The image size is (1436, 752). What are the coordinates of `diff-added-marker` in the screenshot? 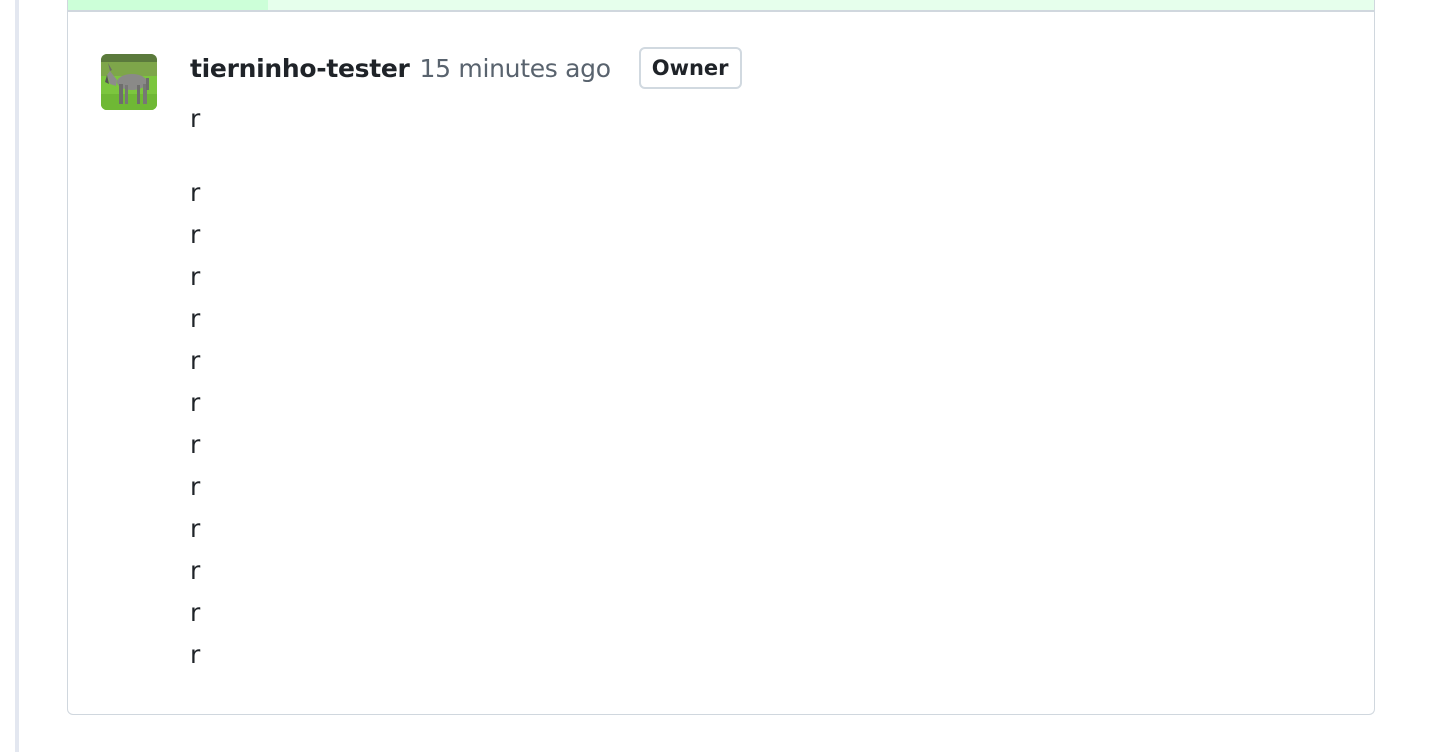 It's located at (168, 5).